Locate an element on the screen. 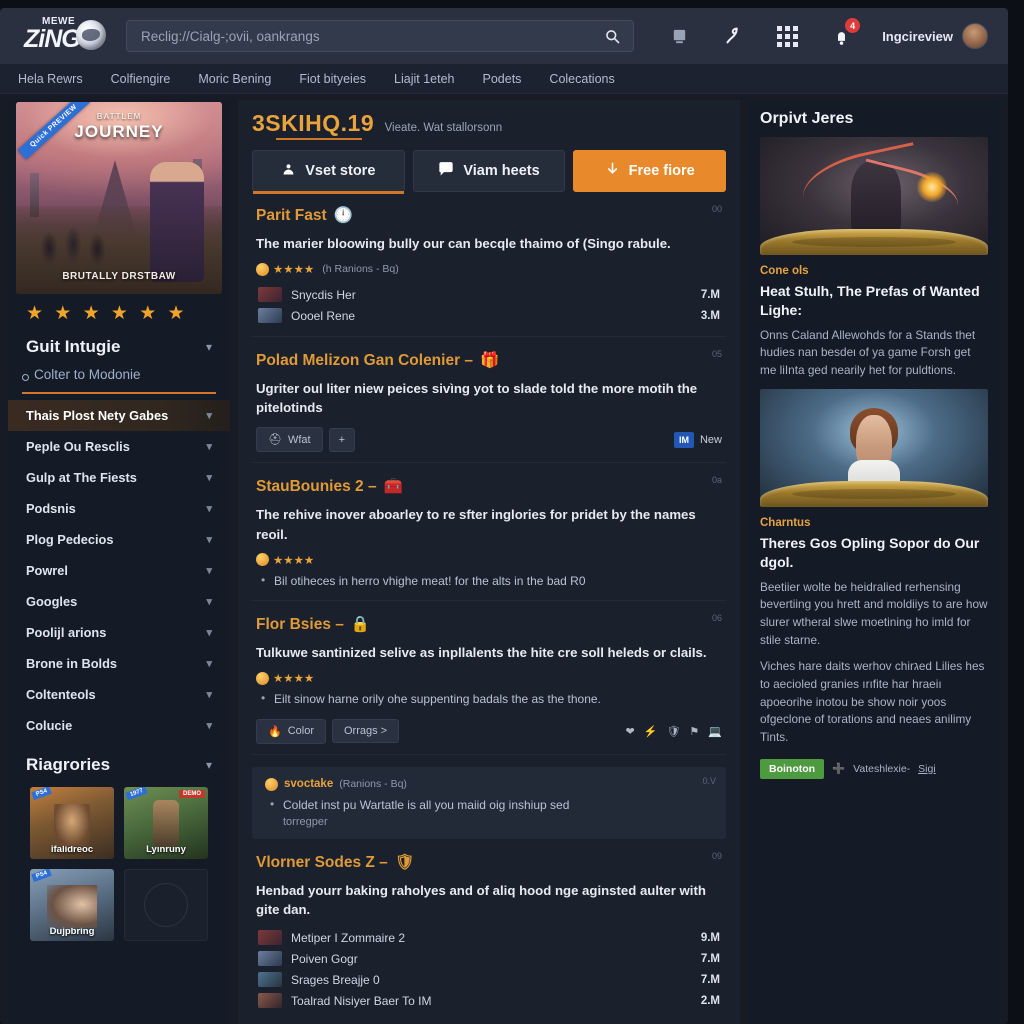 This screenshot has width=1024, height=1024. nav-item-6: Colecations is located at coordinates (581, 79).